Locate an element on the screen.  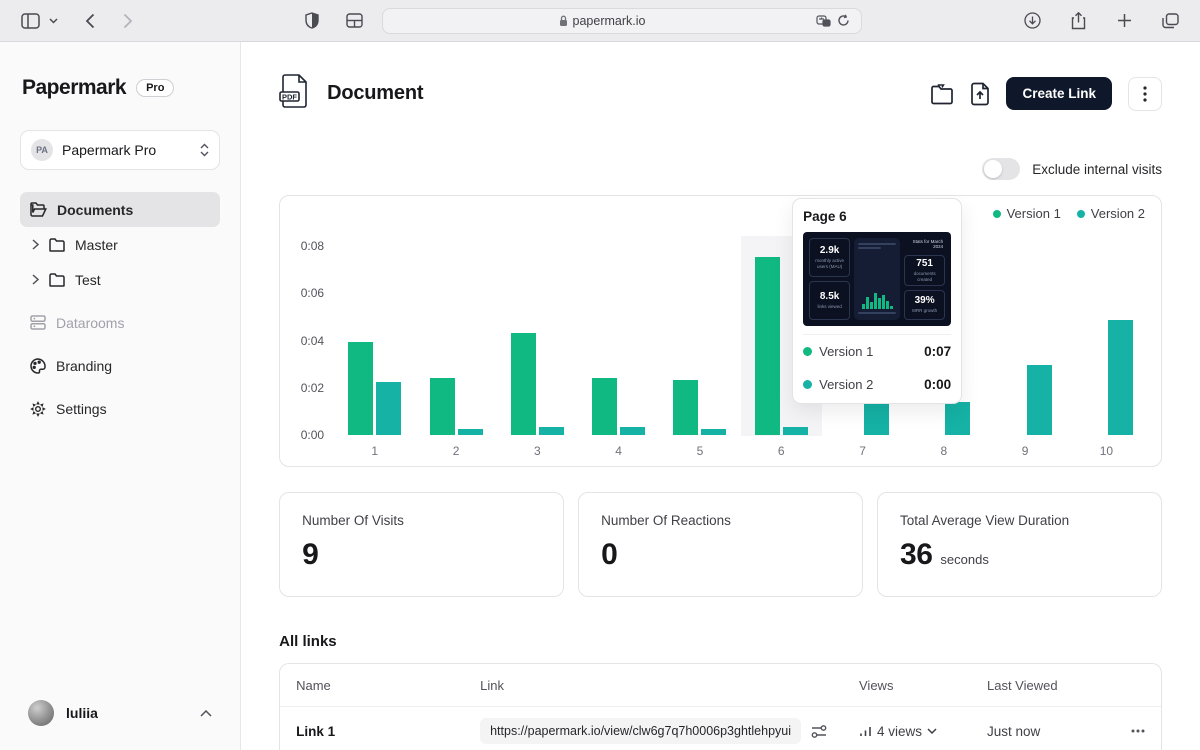
all-links-heading: All links is located at coordinates (308, 641).